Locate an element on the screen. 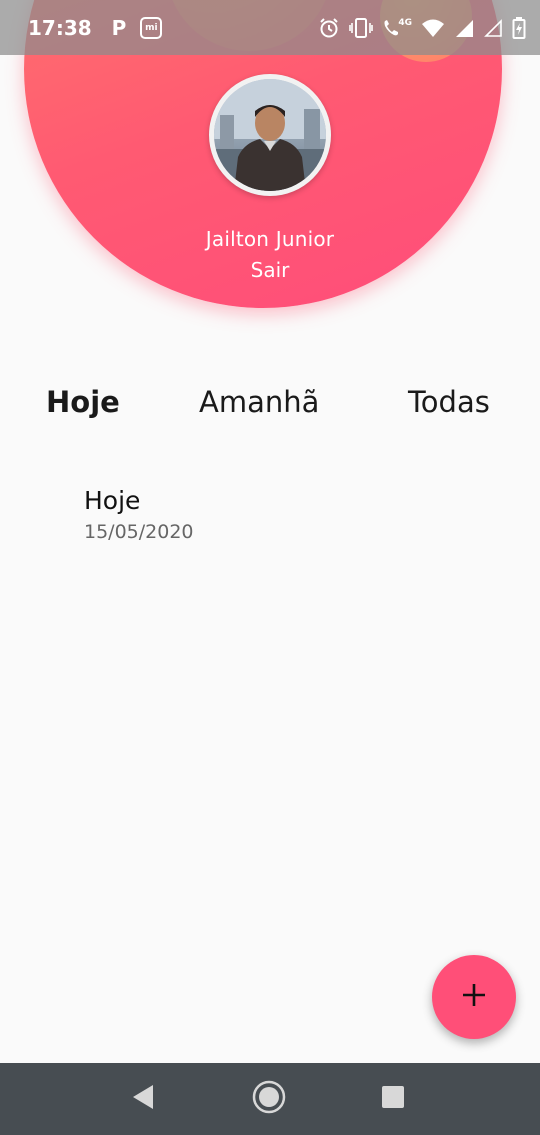  add-task-button is located at coordinates (474, 997).